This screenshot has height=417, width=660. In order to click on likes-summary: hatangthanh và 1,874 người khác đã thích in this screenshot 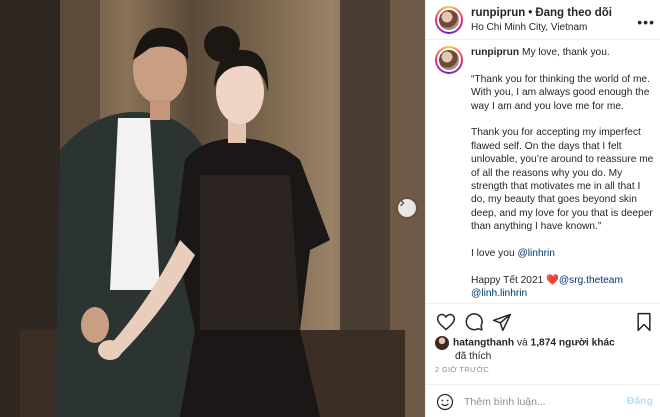, I will do `click(545, 349)`.